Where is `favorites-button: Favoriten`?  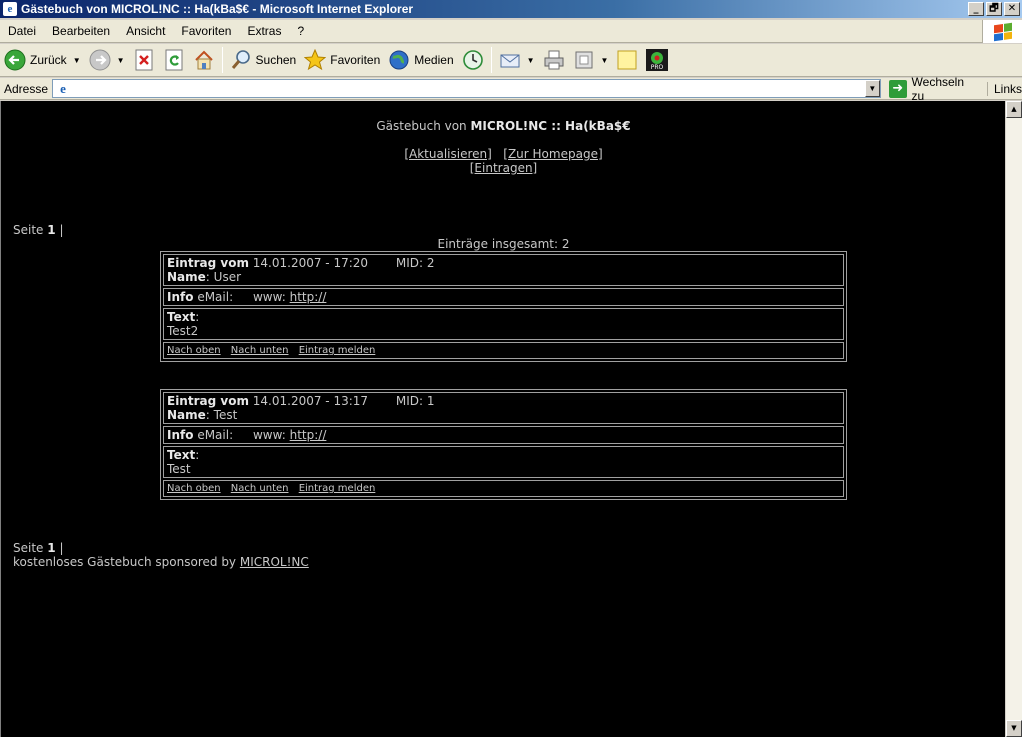
favorites-button: Favoriten is located at coordinates (342, 60).